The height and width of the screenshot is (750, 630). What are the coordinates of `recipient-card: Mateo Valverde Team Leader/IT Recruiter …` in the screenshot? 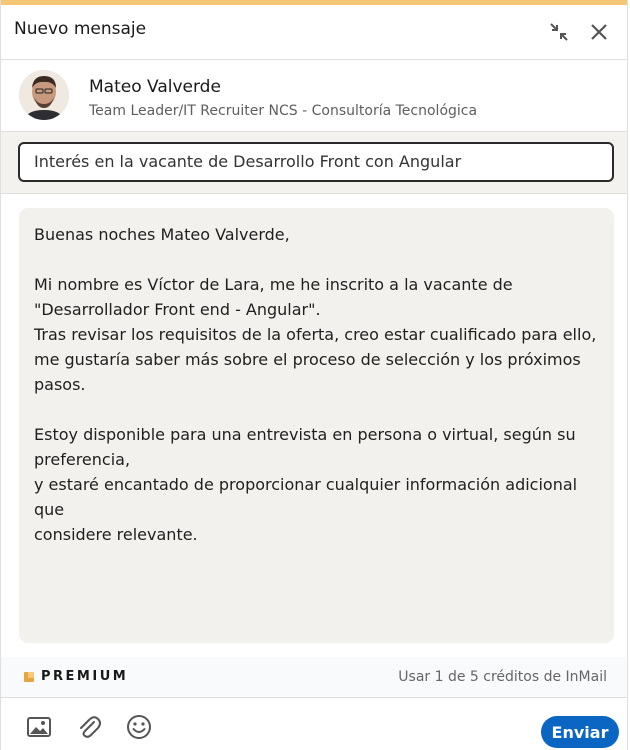 It's located at (314, 96).